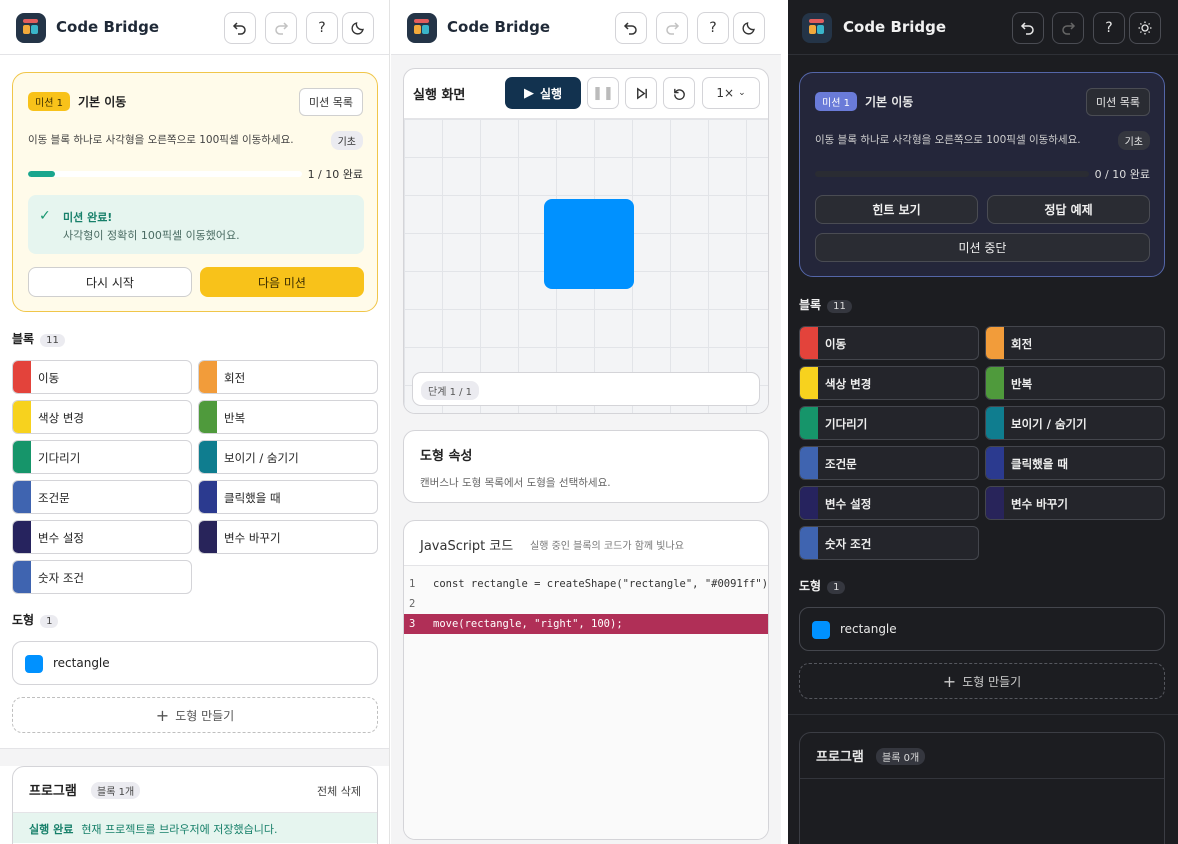 The height and width of the screenshot is (844, 1178). I want to click on pause-icon: ❚❚, so click(603, 93).